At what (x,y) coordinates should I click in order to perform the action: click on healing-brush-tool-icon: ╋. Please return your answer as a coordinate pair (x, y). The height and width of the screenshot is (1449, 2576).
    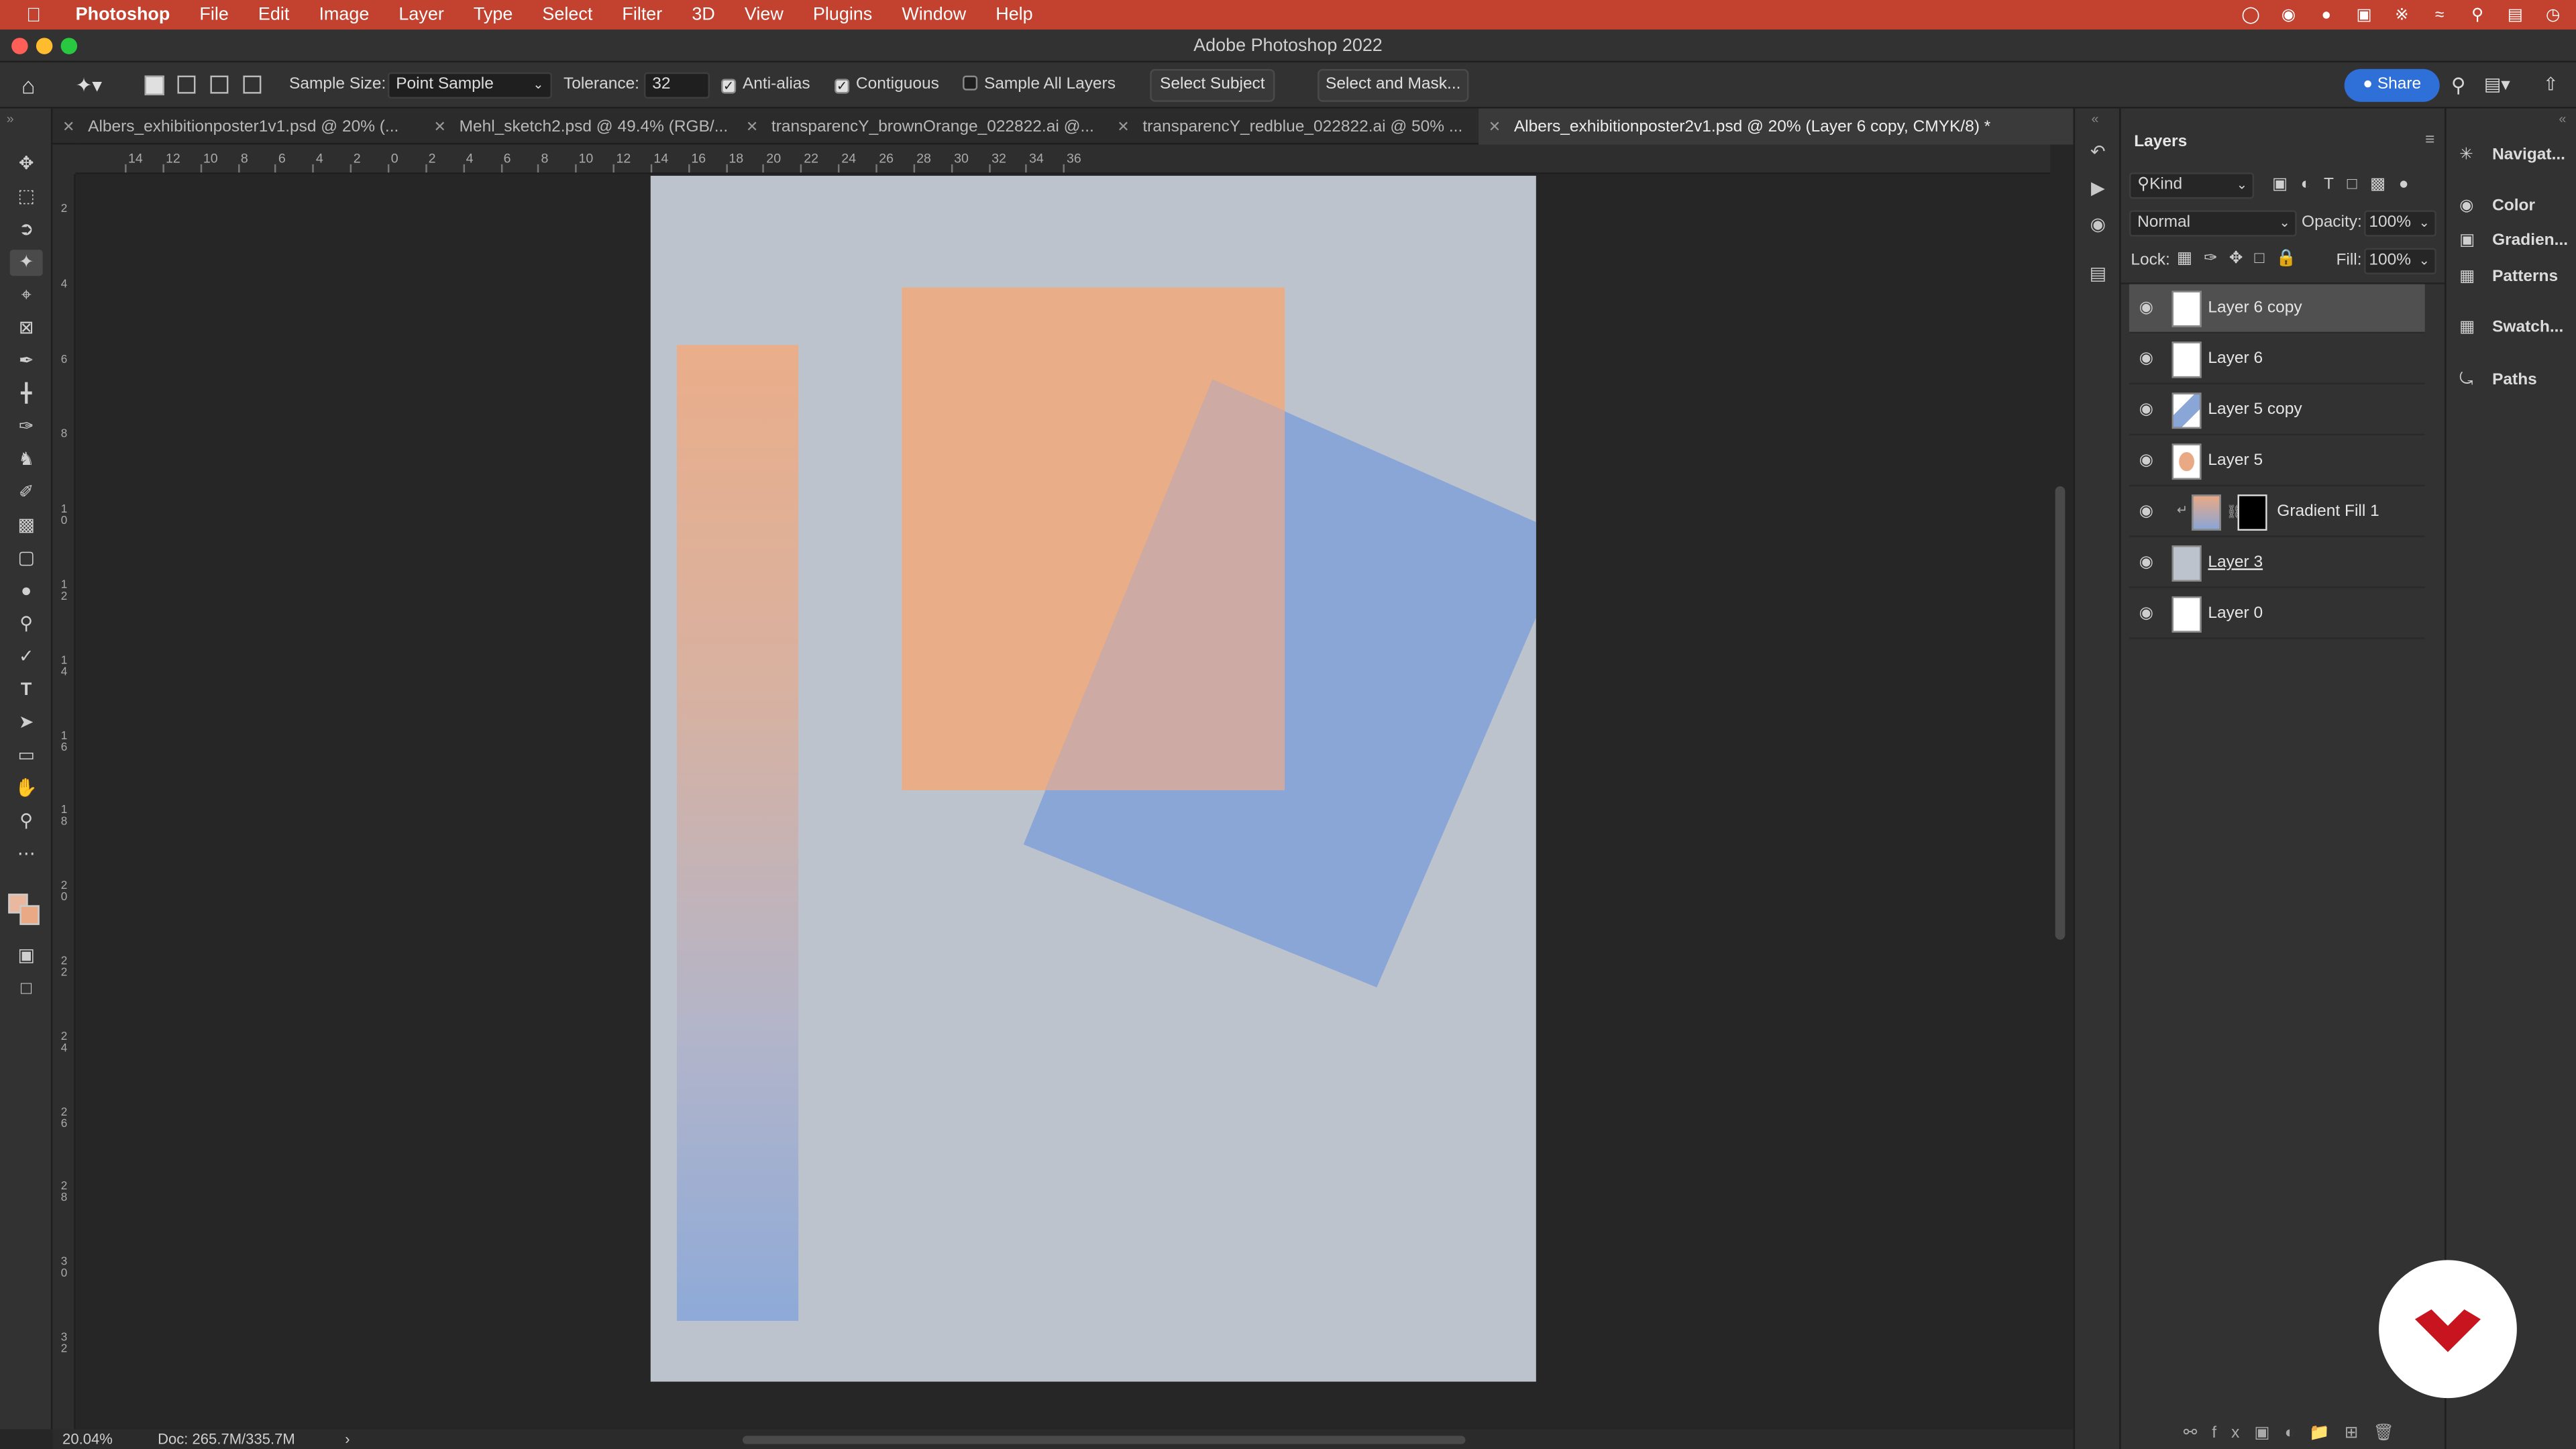
    Looking at the image, I should click on (26, 394).